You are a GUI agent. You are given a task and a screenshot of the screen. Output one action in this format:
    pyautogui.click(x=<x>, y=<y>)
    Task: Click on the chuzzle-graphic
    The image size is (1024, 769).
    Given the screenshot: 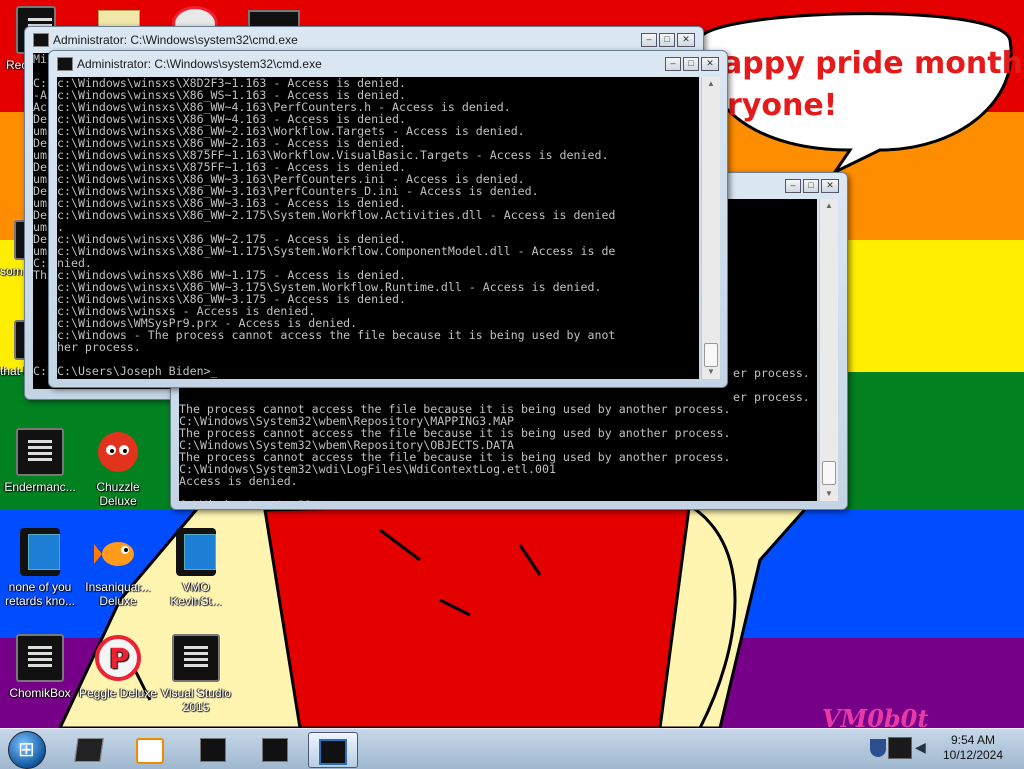 What is the action you would take?
    pyautogui.click(x=118, y=452)
    